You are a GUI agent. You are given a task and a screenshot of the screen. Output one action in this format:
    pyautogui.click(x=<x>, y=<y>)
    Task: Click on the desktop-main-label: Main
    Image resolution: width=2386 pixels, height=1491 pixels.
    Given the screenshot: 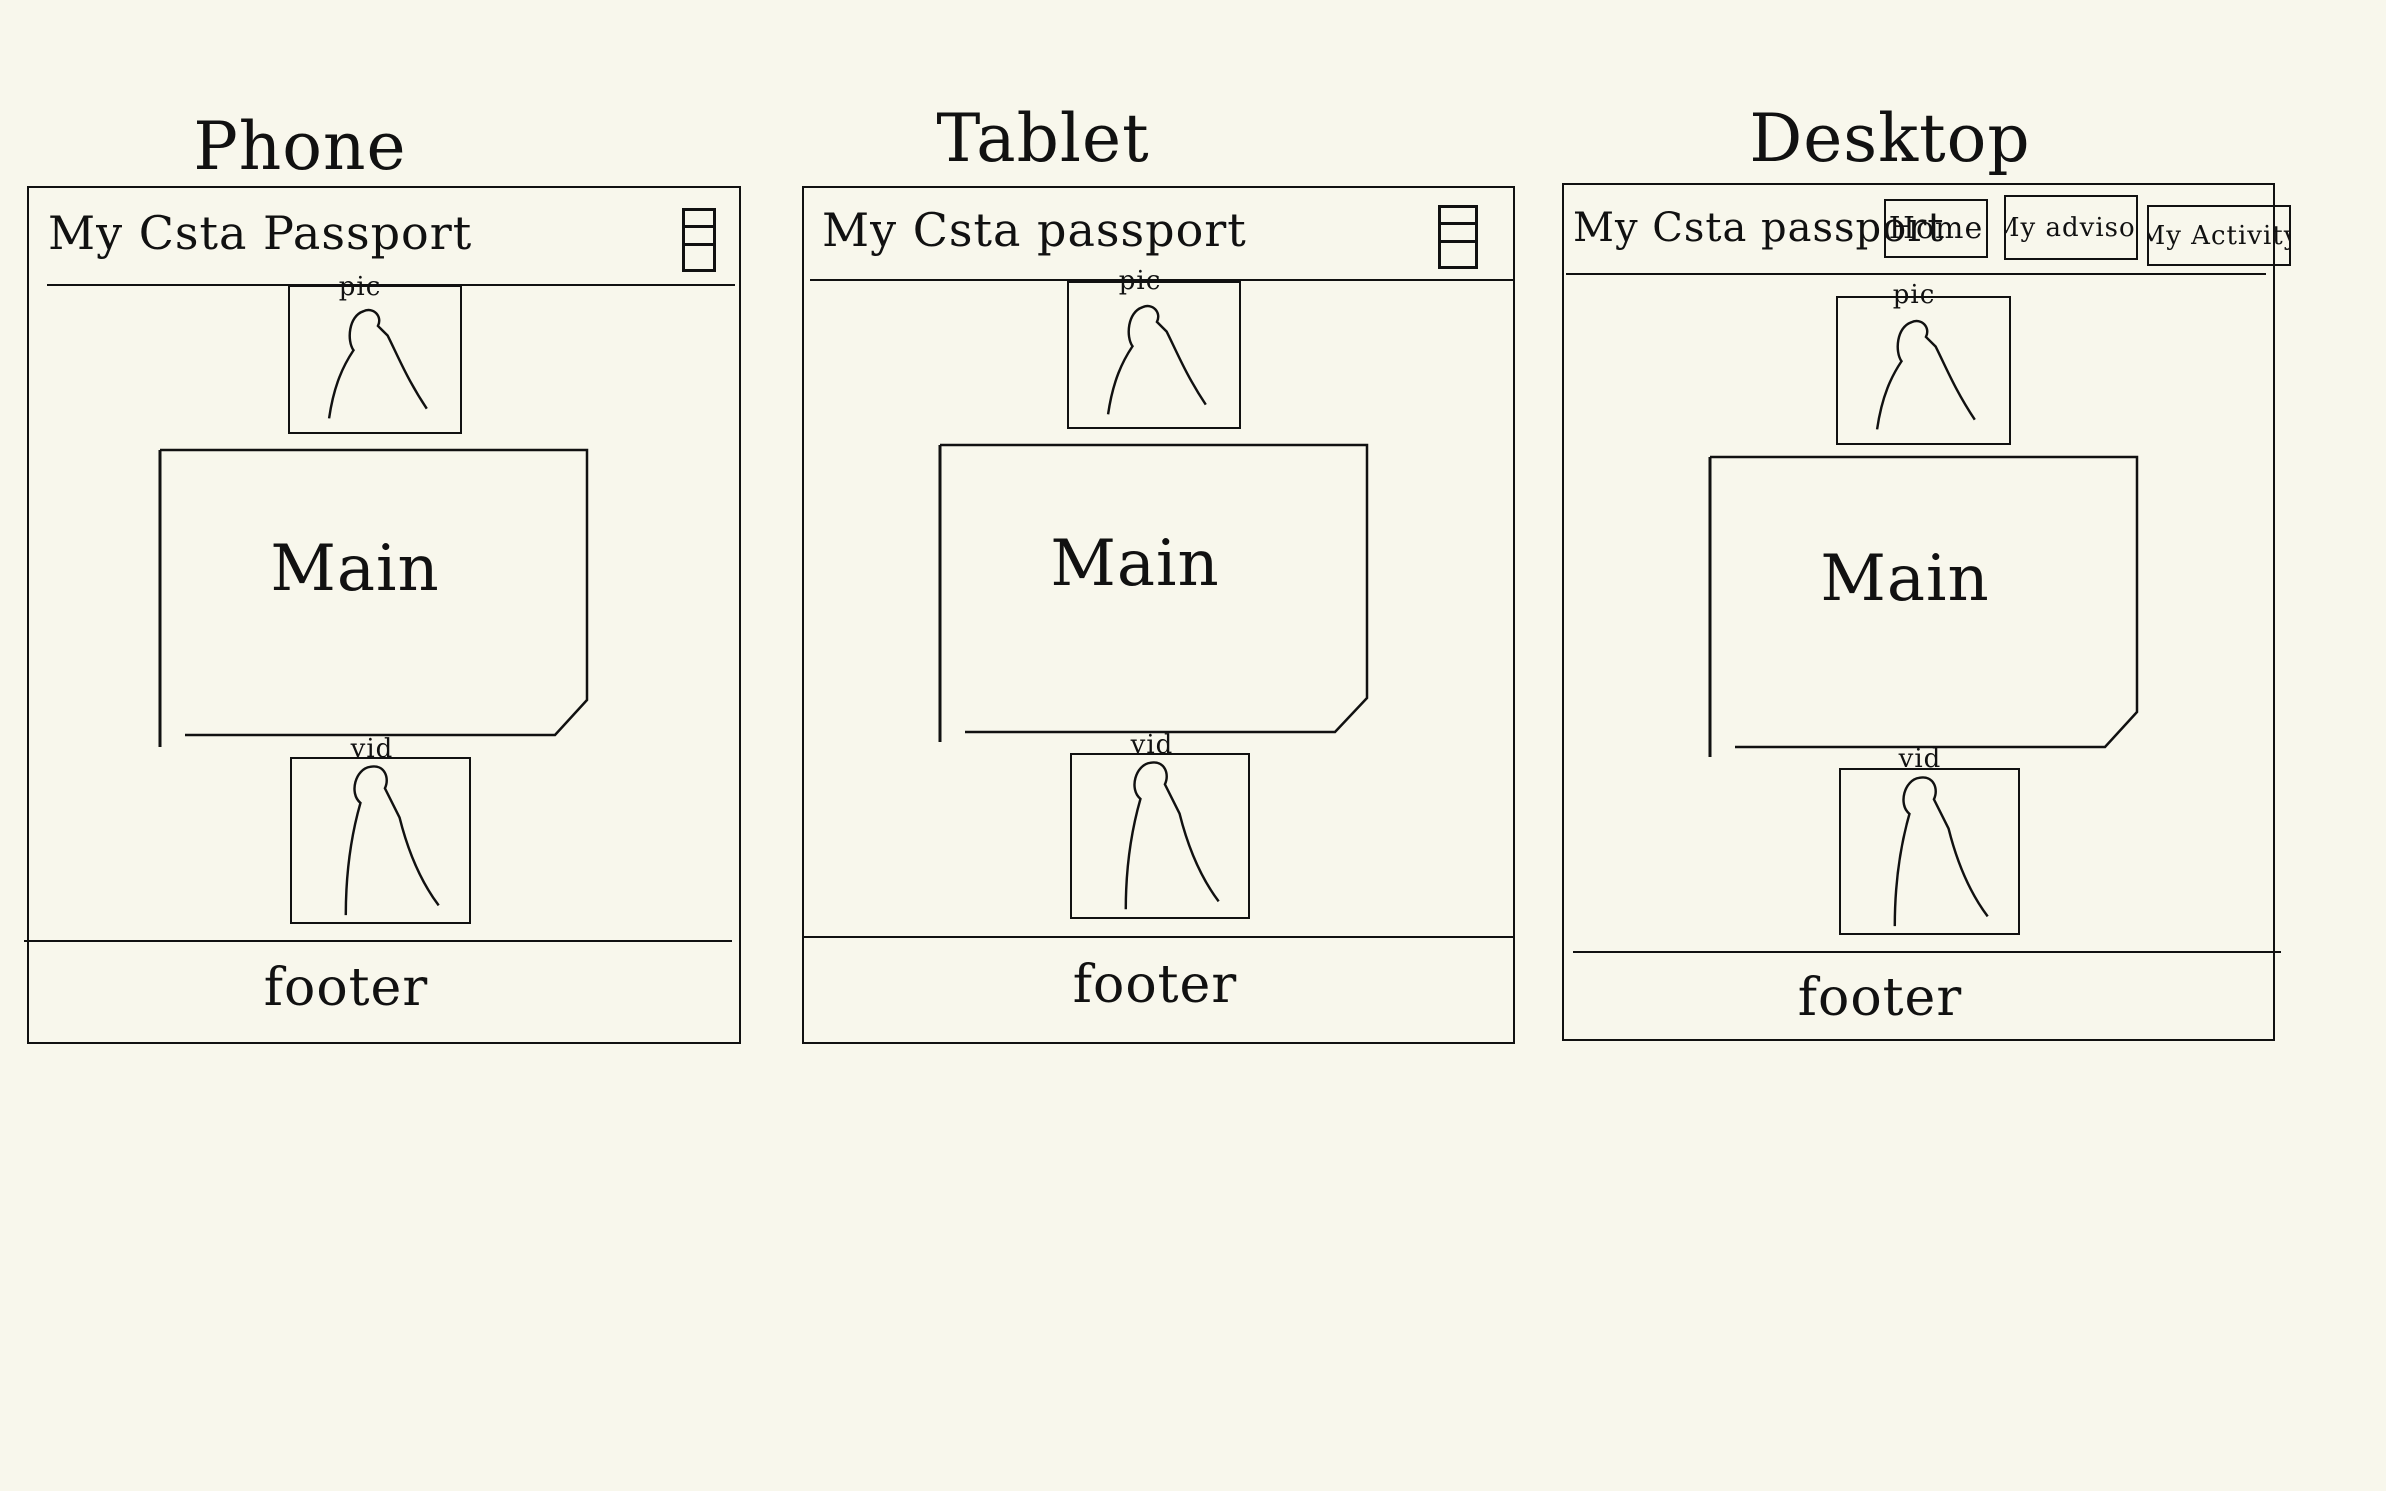 What is the action you would take?
    pyautogui.click(x=1905, y=579)
    